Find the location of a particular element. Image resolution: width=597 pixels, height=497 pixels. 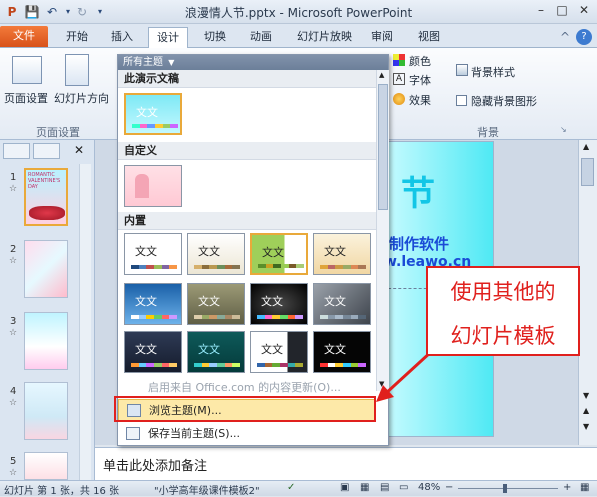

tab-design: 设计 is located at coordinates (168, 37).